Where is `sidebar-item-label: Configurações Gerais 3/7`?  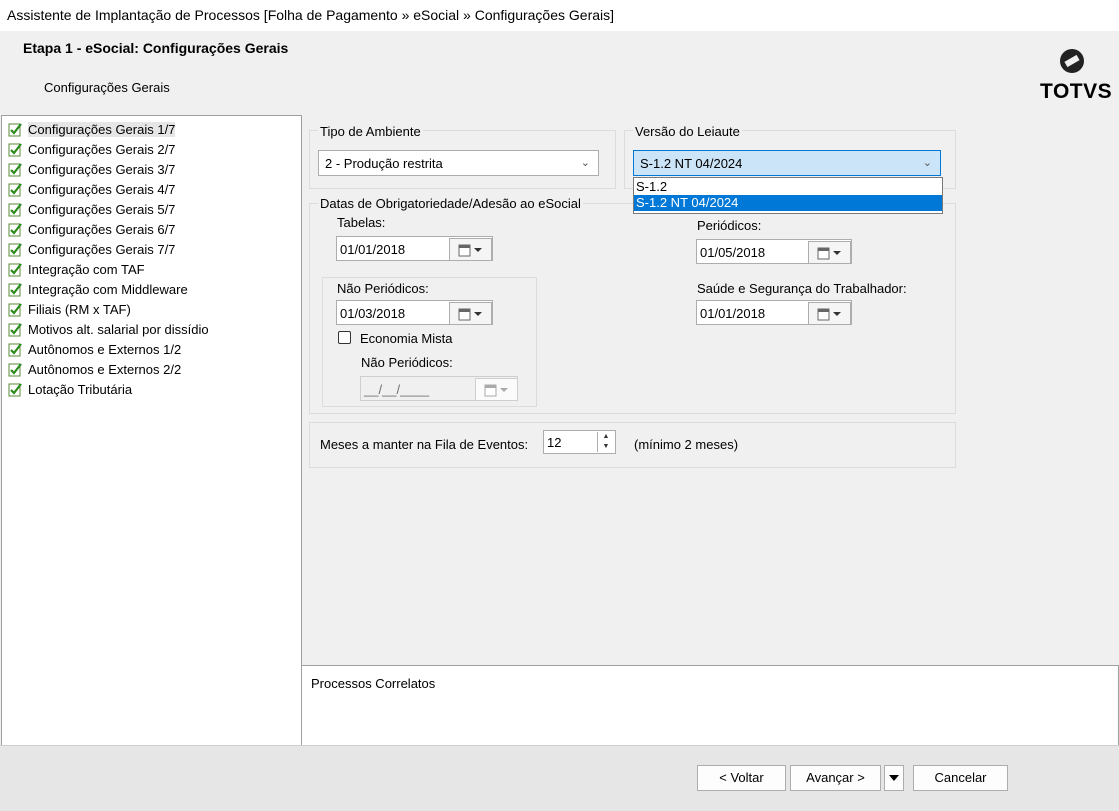
sidebar-item-label: Configurações Gerais 3/7 is located at coordinates (102, 169).